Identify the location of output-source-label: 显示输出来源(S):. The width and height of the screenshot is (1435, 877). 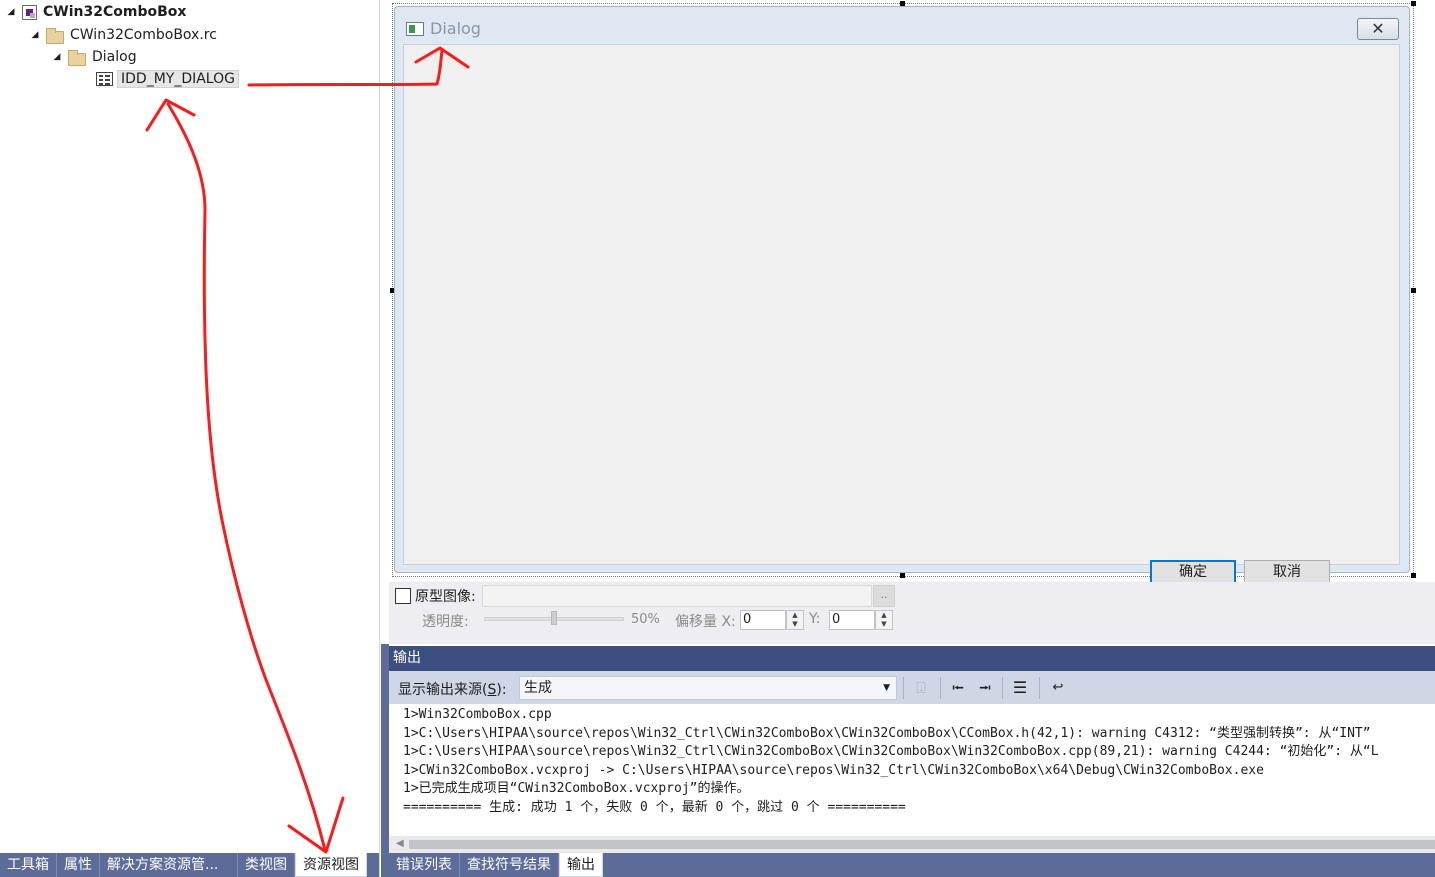
(452, 689).